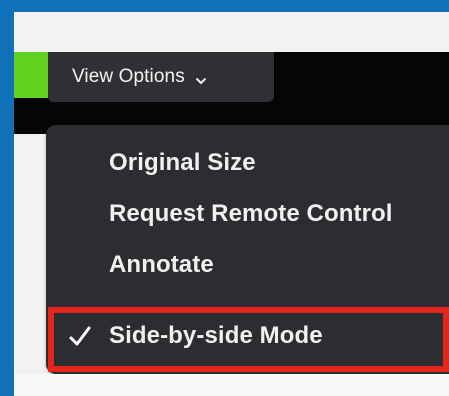 This screenshot has width=449, height=396. I want to click on top-bar, so click(231, 32).